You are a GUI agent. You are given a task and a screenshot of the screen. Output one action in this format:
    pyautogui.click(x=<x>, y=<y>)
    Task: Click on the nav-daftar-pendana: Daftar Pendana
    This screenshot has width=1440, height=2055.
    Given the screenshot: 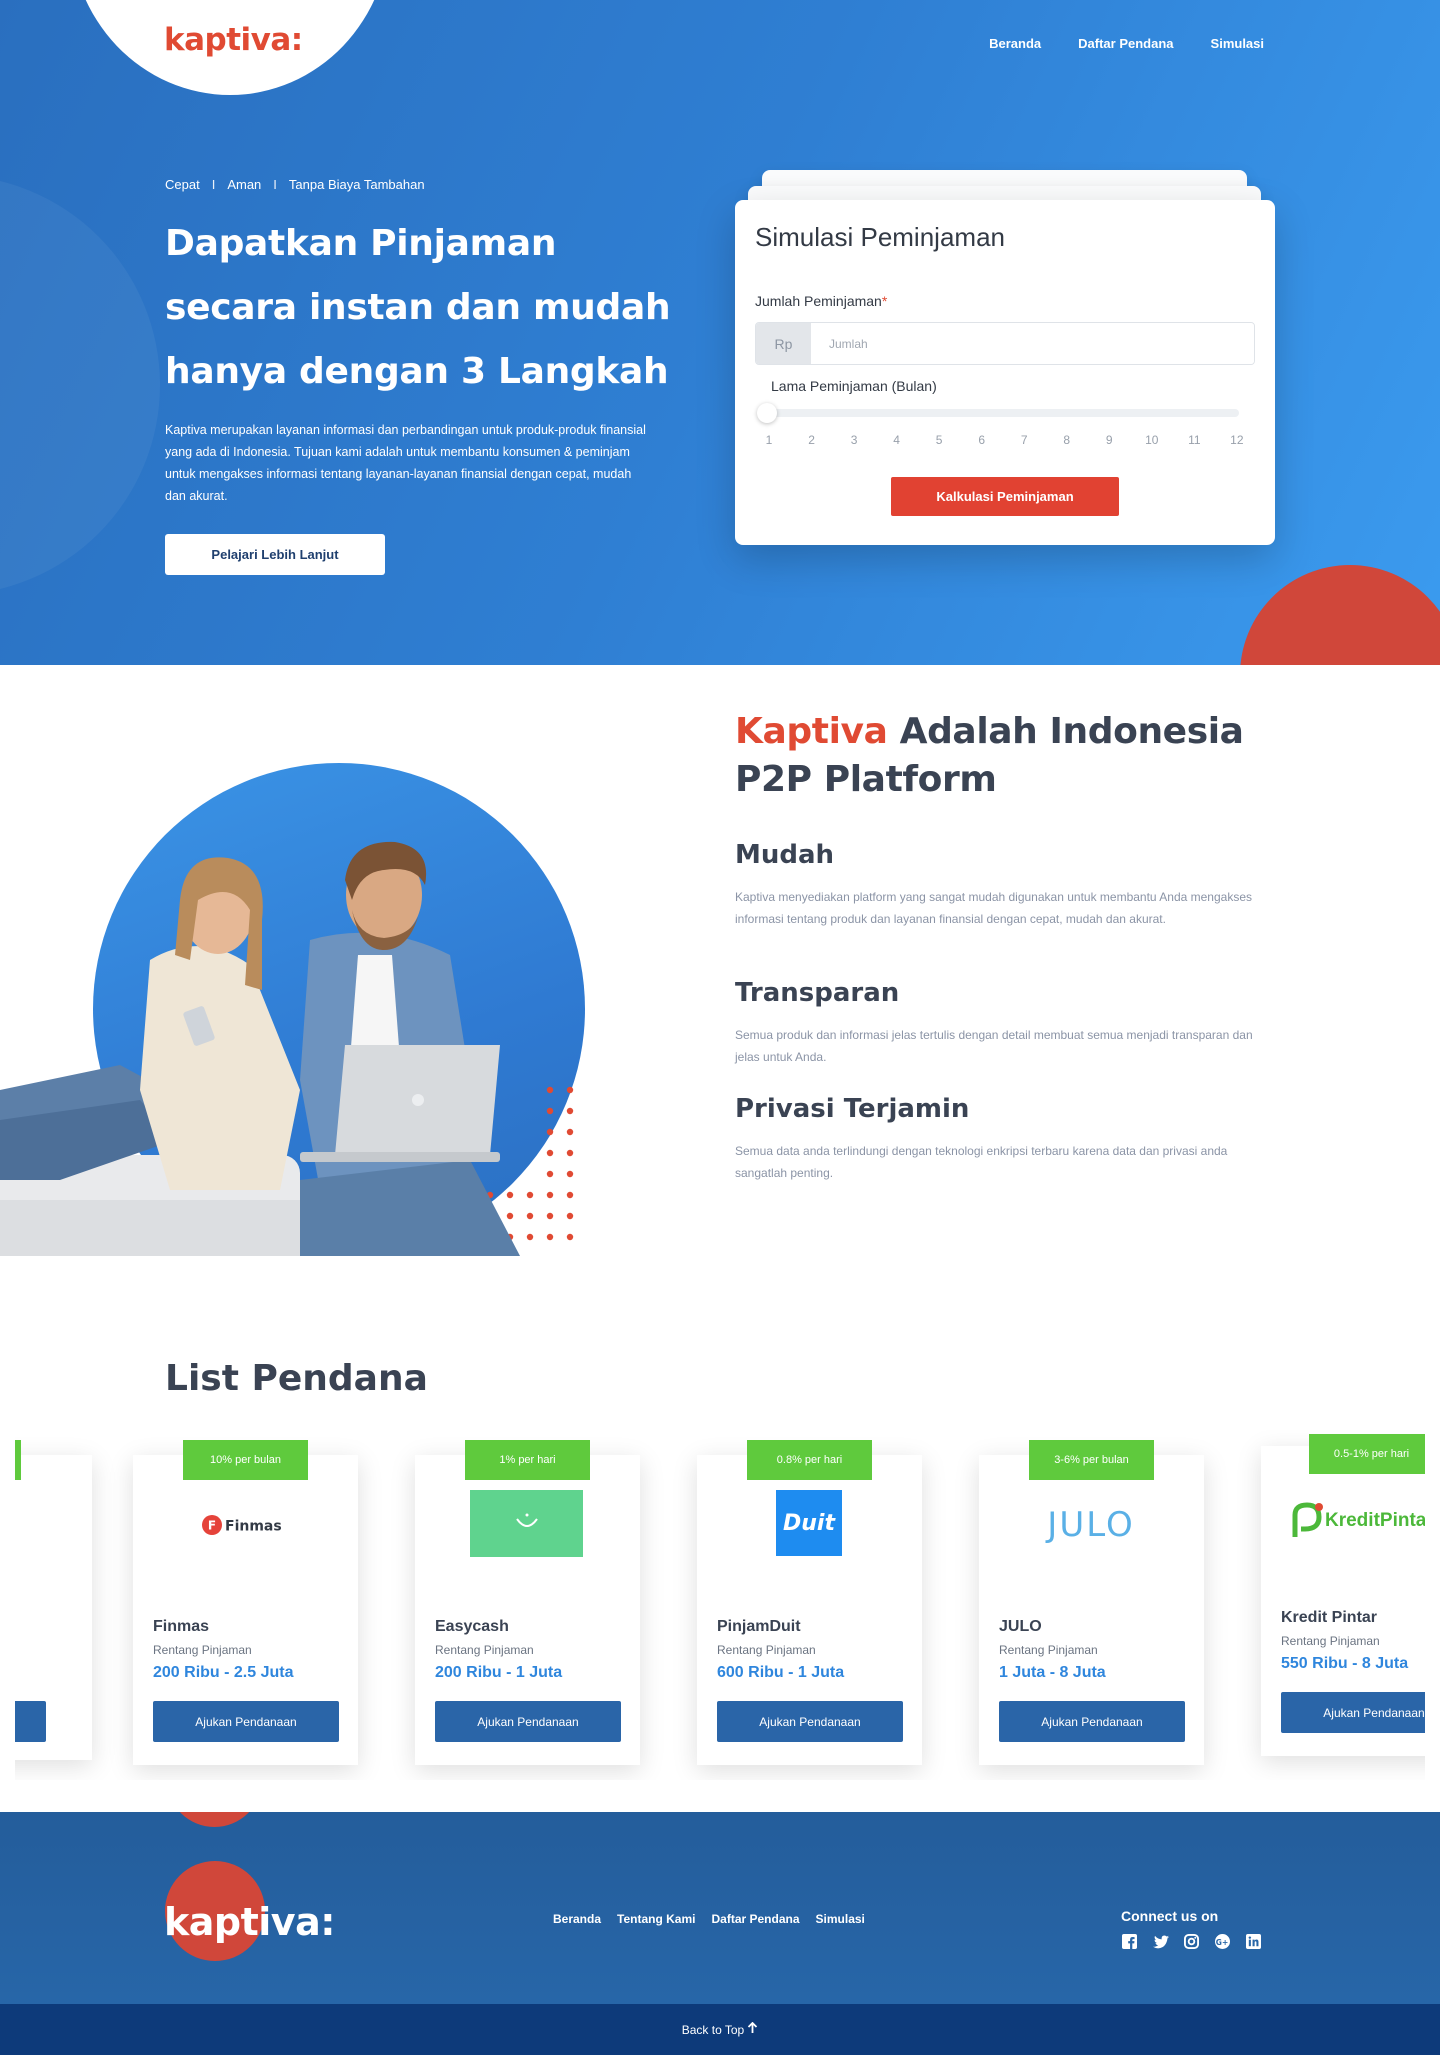 What is the action you would take?
    pyautogui.click(x=1125, y=43)
    